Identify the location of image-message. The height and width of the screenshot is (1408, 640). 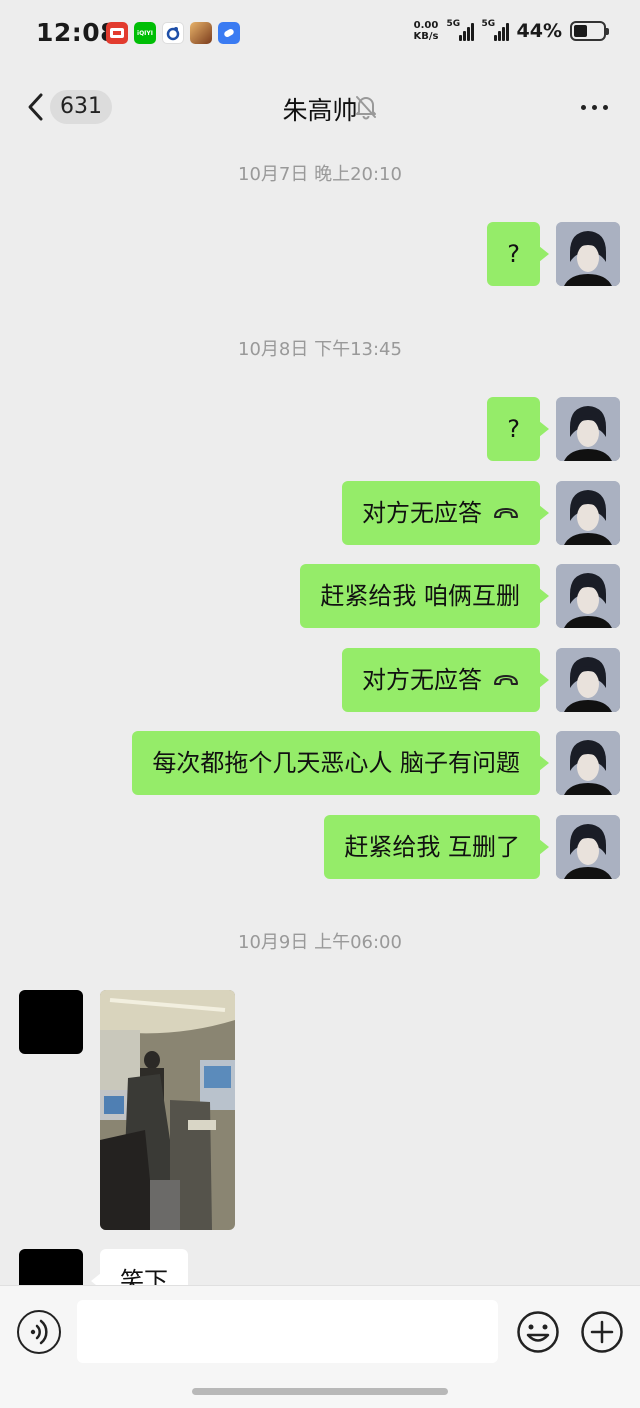
(167, 1110).